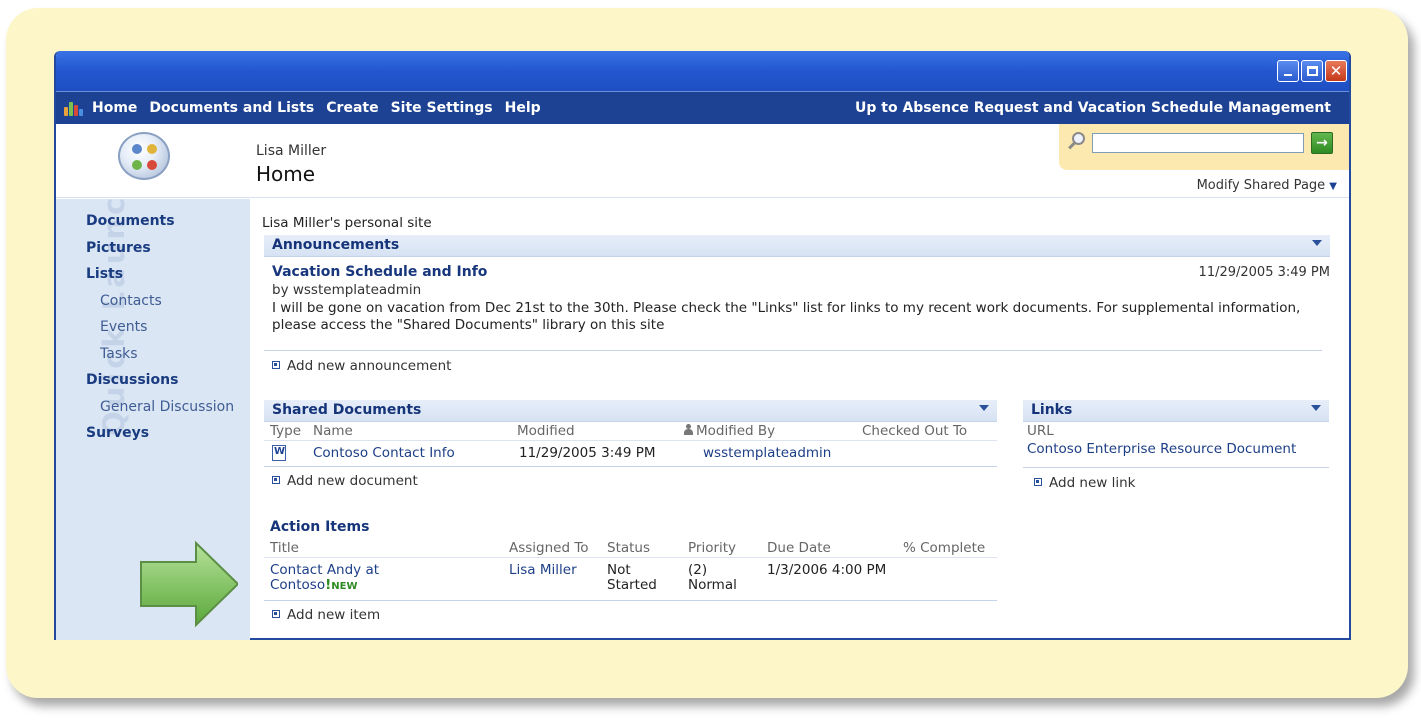 The image size is (1421, 720). Describe the element at coordinates (384, 453) in the screenshot. I see `document-name: Contoso Contact Info` at that location.